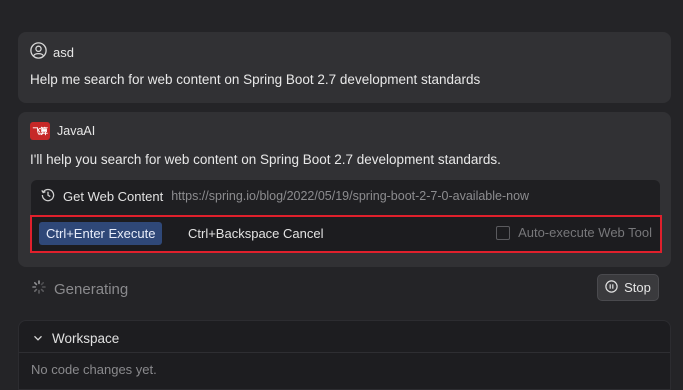 Image resolution: width=683 pixels, height=390 pixels. What do you see at coordinates (40, 131) in the screenshot?
I see `javaai-logo: 飞算` at bounding box center [40, 131].